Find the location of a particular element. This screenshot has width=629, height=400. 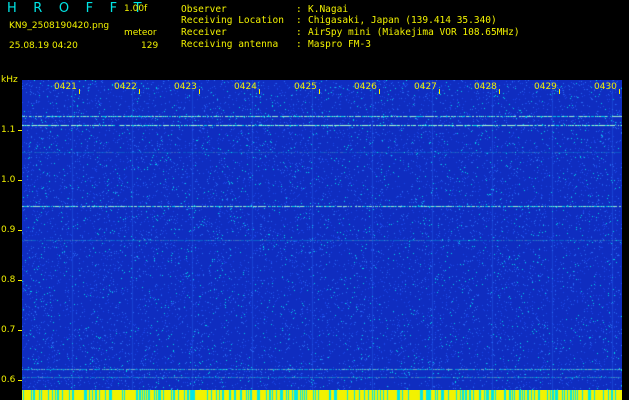

location-label: Receiving Location is located at coordinates (232, 20).